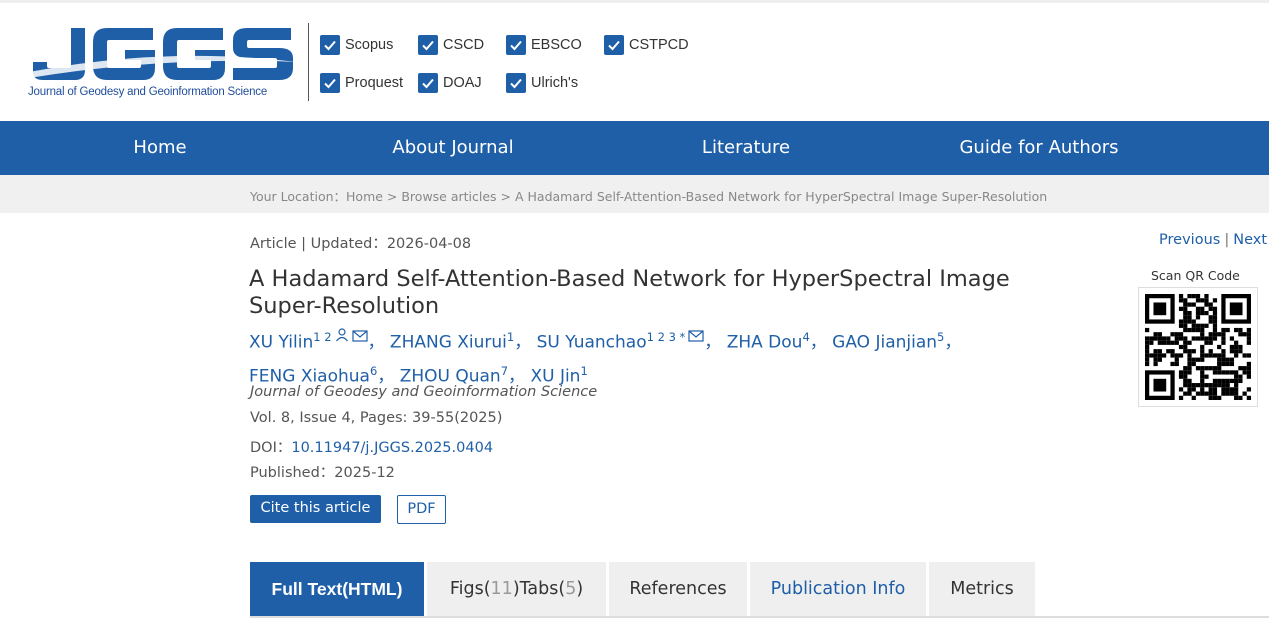 The height and width of the screenshot is (624, 1269). I want to click on tab-full-text: Full Text(HTML), so click(337, 589).